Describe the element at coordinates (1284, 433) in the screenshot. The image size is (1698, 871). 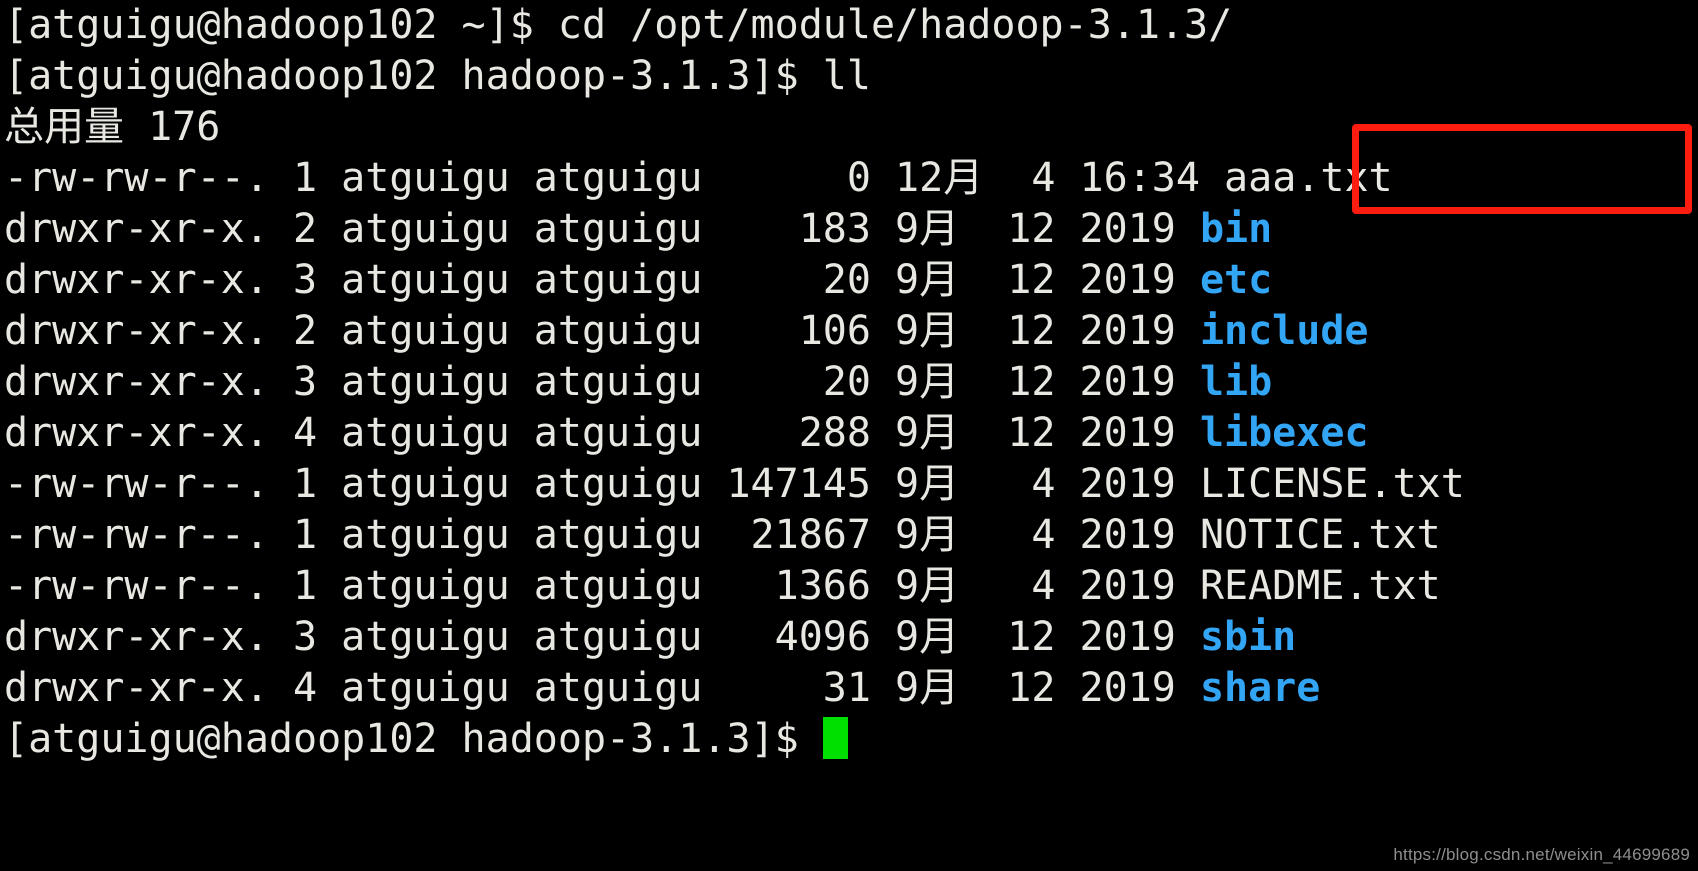
I see `directory-name: libexec` at that location.